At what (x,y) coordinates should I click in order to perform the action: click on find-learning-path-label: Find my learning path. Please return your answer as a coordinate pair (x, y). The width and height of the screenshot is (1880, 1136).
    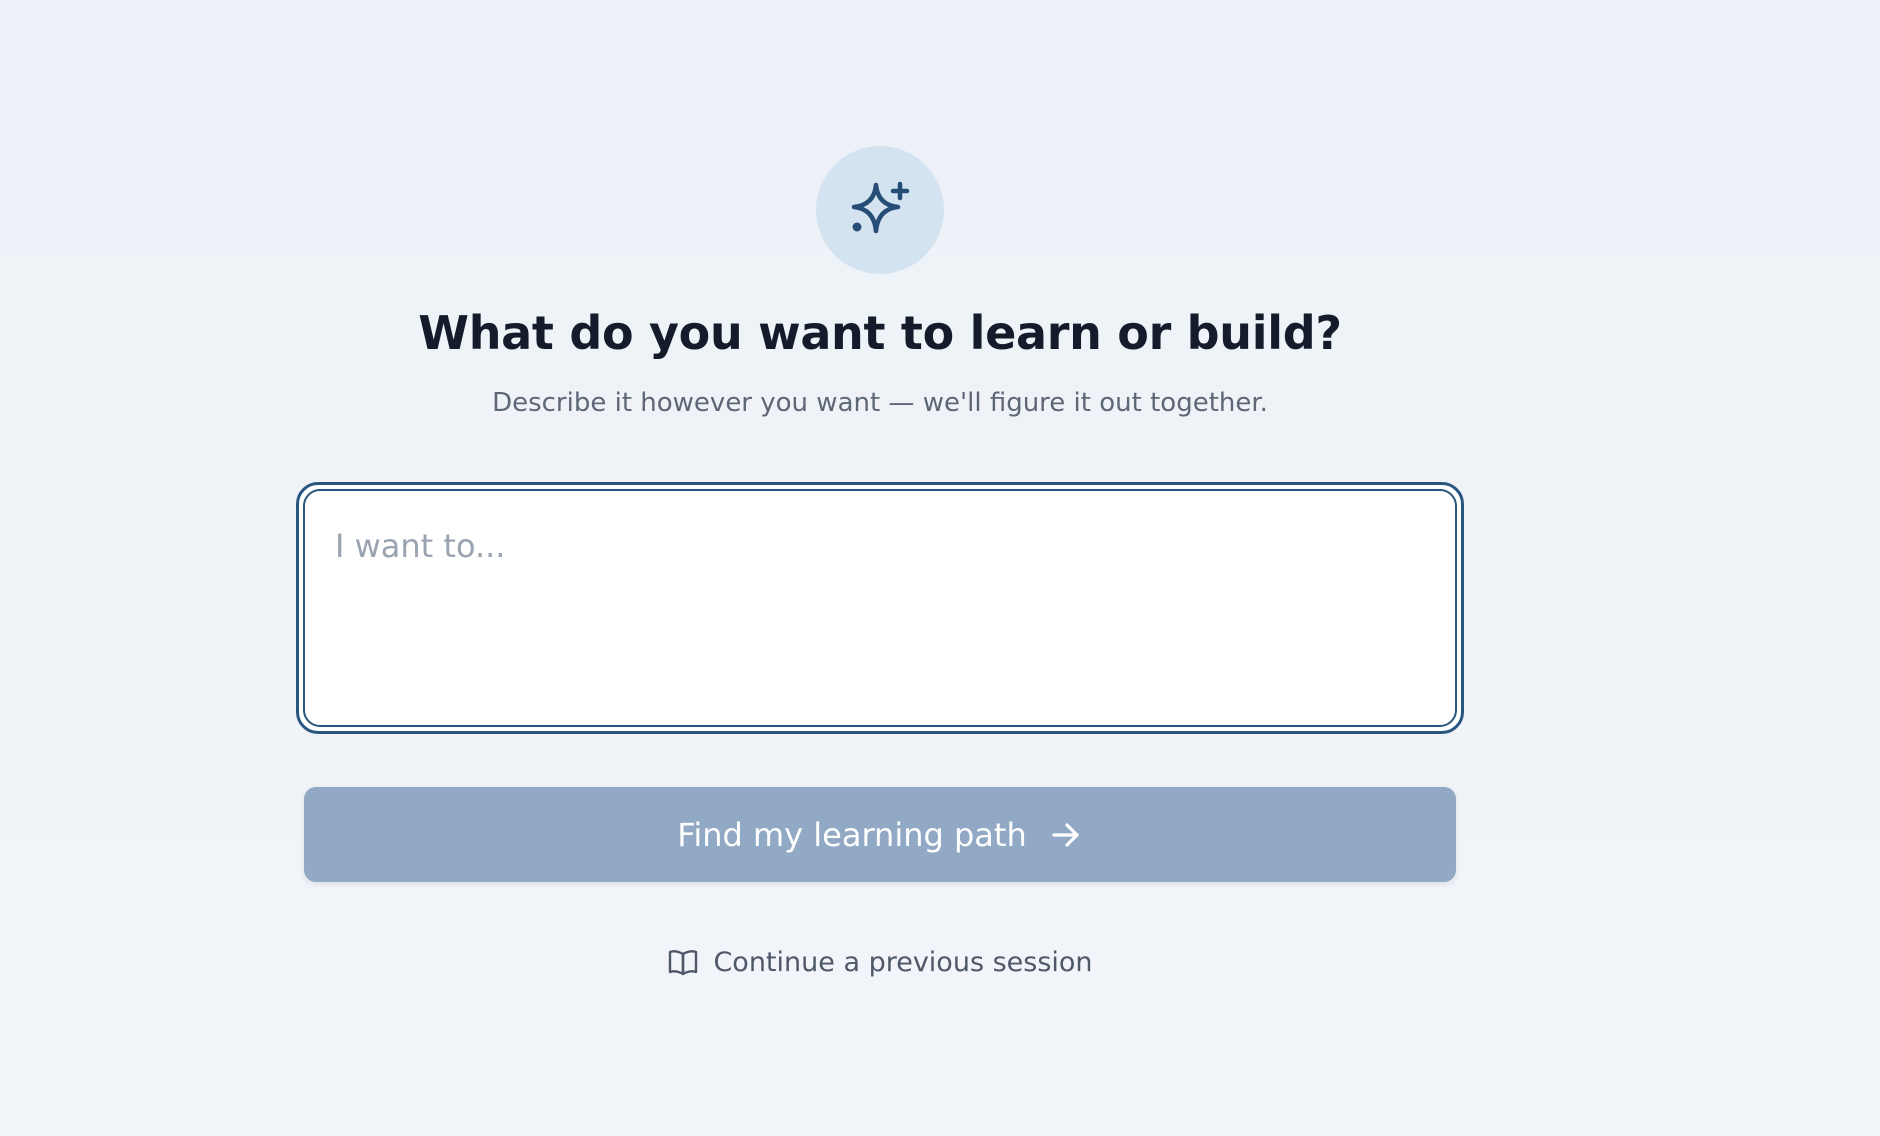
    Looking at the image, I should click on (852, 834).